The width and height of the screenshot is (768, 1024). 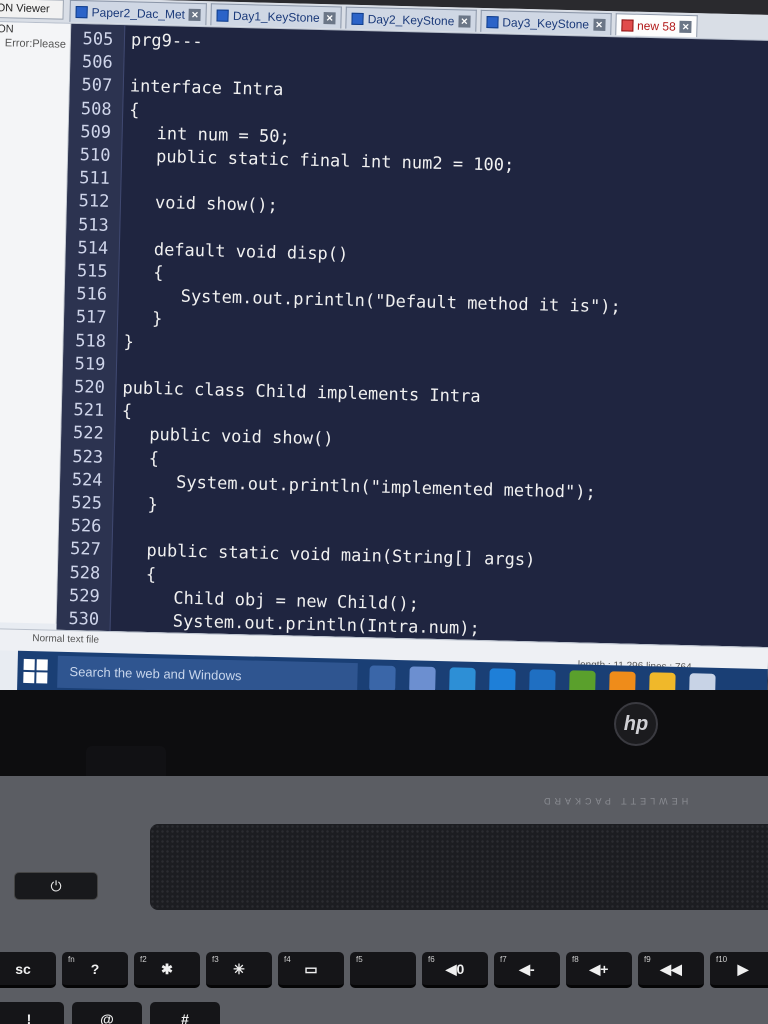 I want to click on tab-label: Day2_KeyStone, so click(x=411, y=19).